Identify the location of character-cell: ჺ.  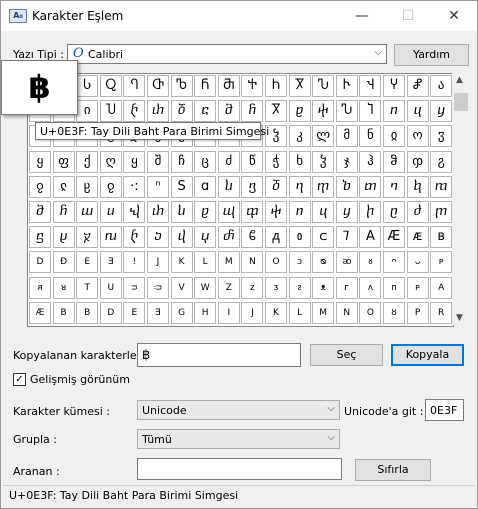
(63, 186).